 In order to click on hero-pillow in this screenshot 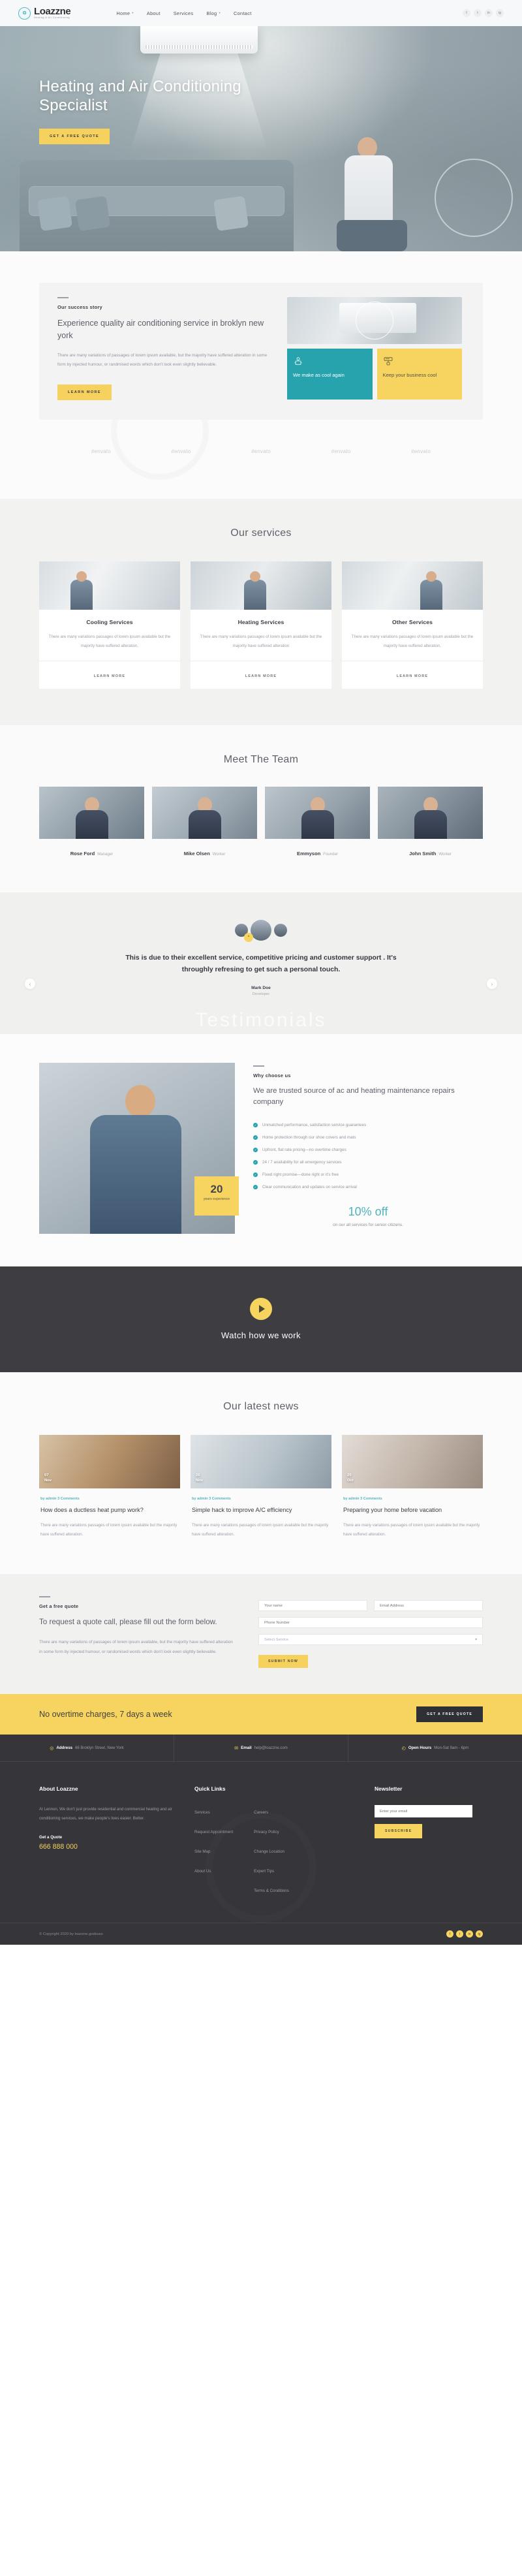, I will do `click(55, 213)`.